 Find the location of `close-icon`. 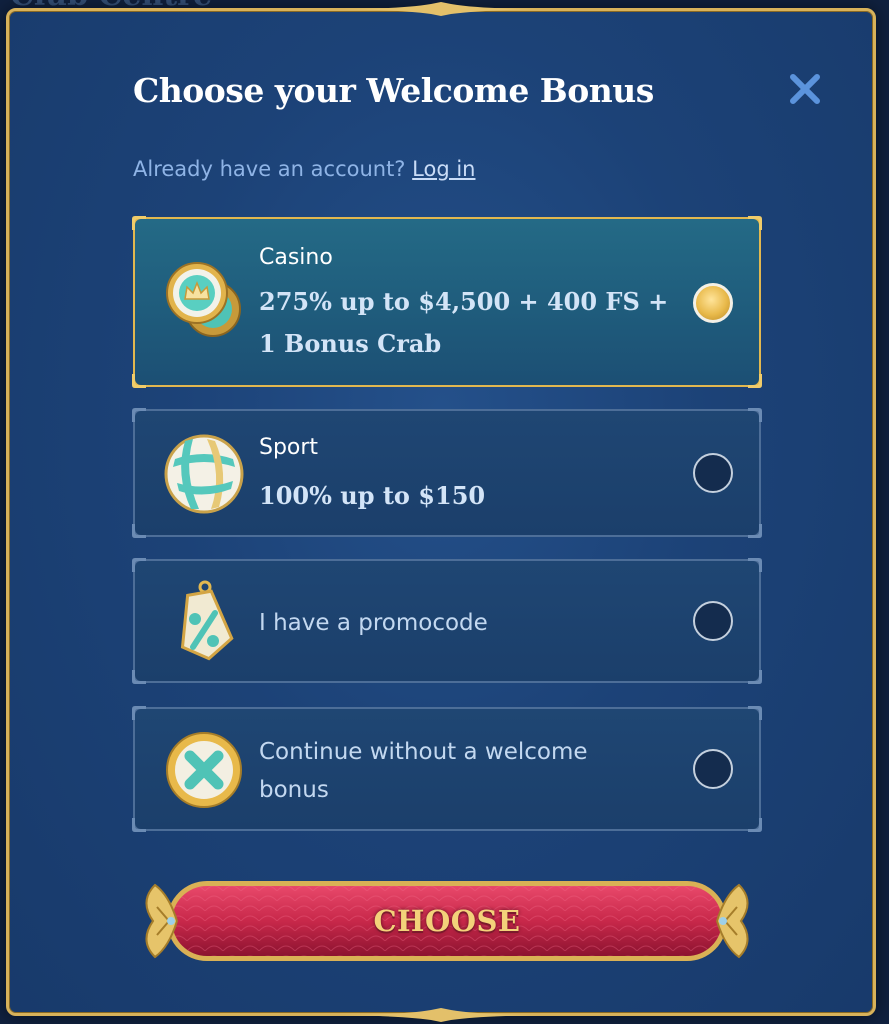

close-icon is located at coordinates (805, 89).